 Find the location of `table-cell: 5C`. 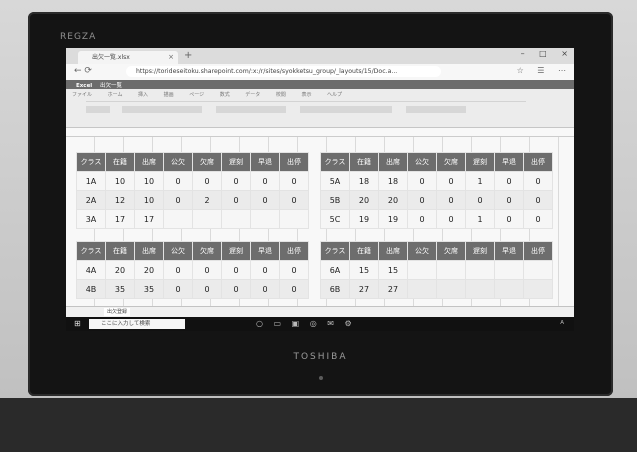

table-cell: 5C is located at coordinates (335, 219).